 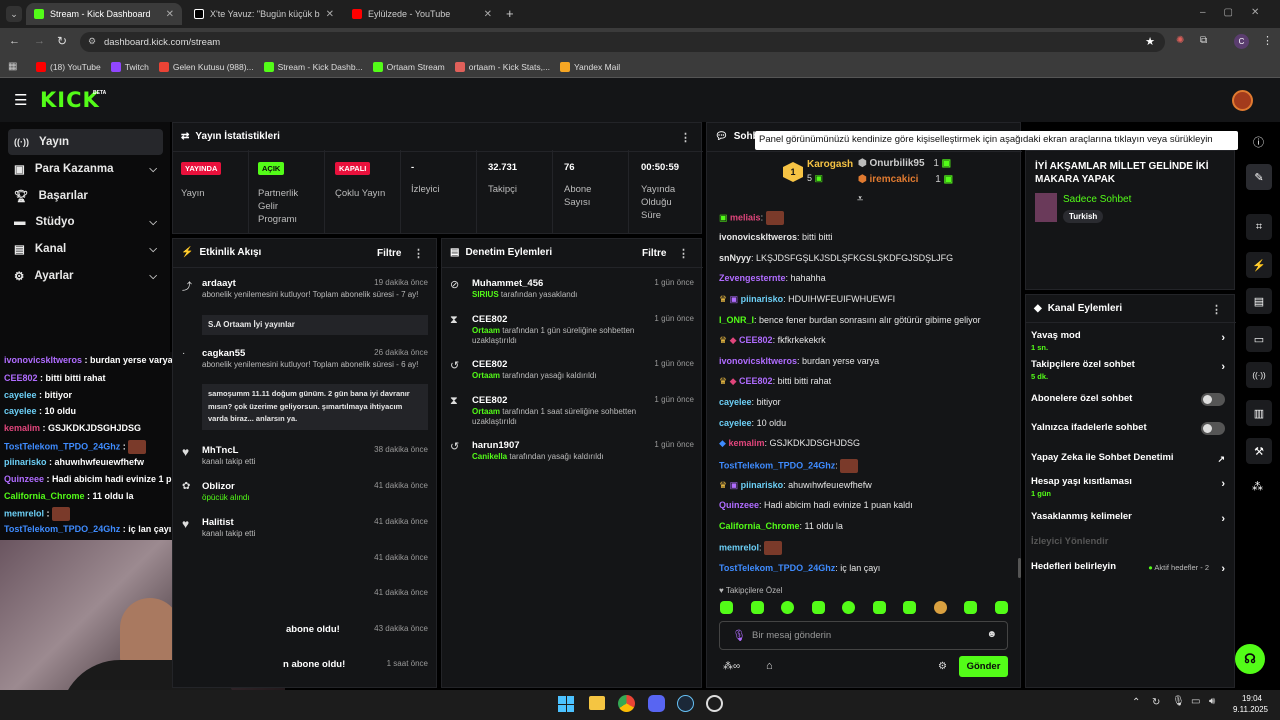 What do you see at coordinates (789, 443) in the screenshot?
I see `chat-message: ◆ kemalim: GSJKDKJDSGHJDSG` at bounding box center [789, 443].